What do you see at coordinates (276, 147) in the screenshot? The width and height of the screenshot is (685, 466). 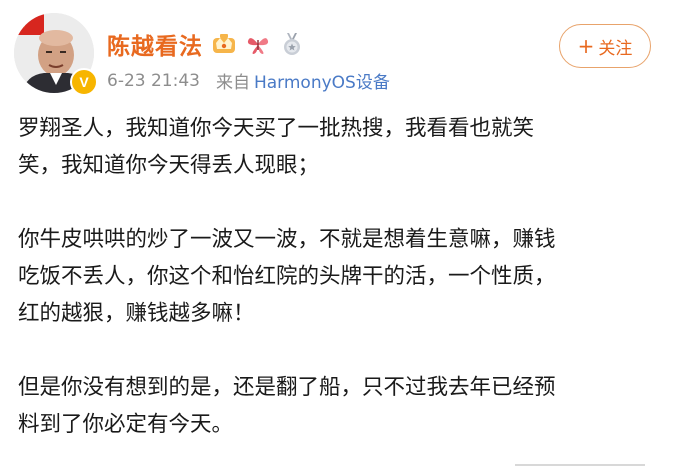 I see `post-paragraph: 罗翔圣人，我知道你今天买了一批热搜，我看看也就笑 笑，我知道你今天得丢人现眼；` at bounding box center [276, 147].